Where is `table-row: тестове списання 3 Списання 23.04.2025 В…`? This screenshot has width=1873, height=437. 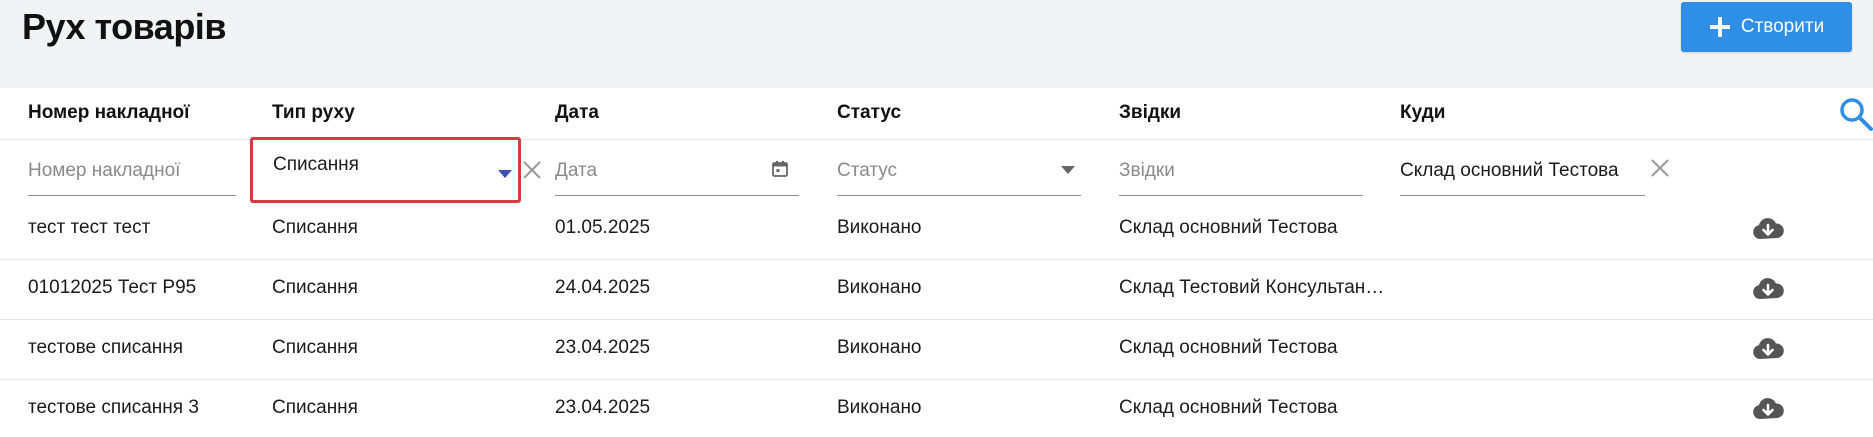
table-row: тестове списання 3 Списання 23.04.2025 В… is located at coordinates (936, 408).